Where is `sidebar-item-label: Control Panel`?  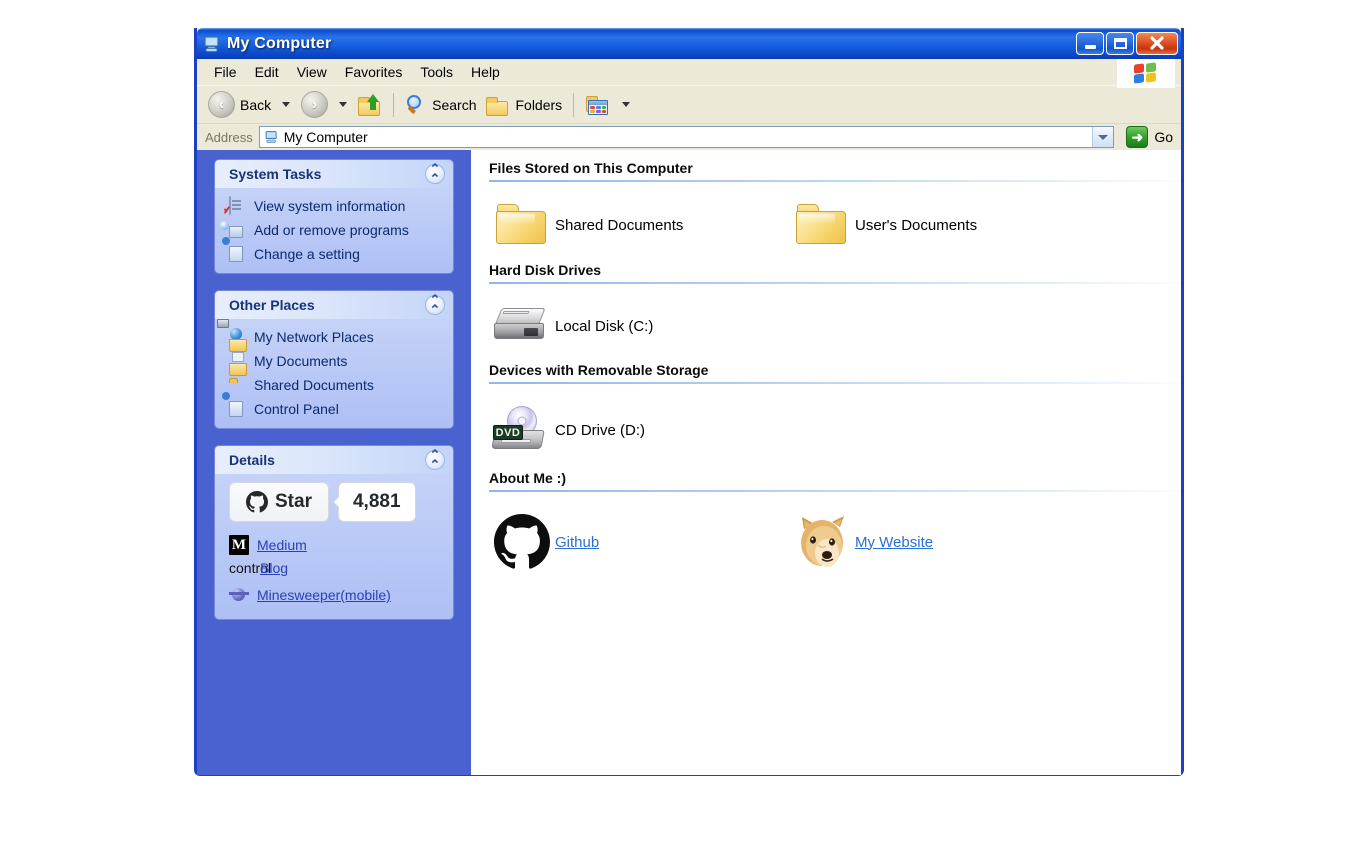
sidebar-item-label: Control Panel is located at coordinates (296, 408).